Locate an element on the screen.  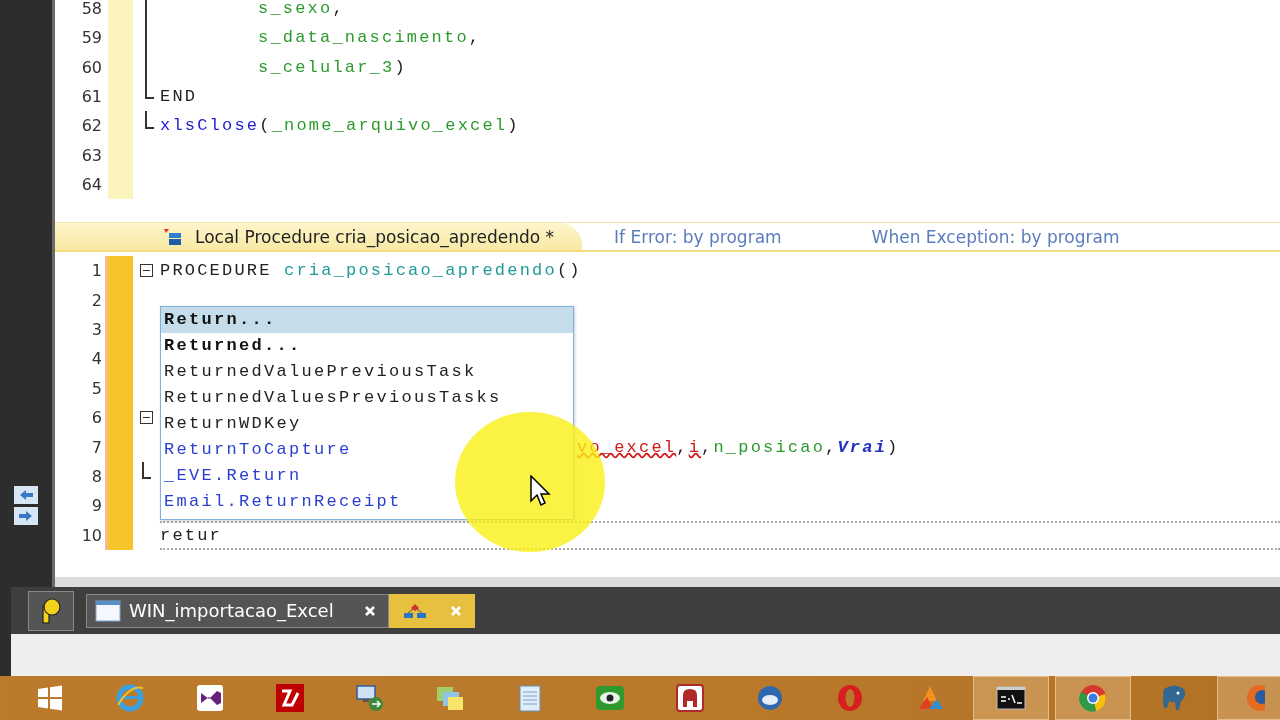
line-number: 6 is located at coordinates (96, 418).